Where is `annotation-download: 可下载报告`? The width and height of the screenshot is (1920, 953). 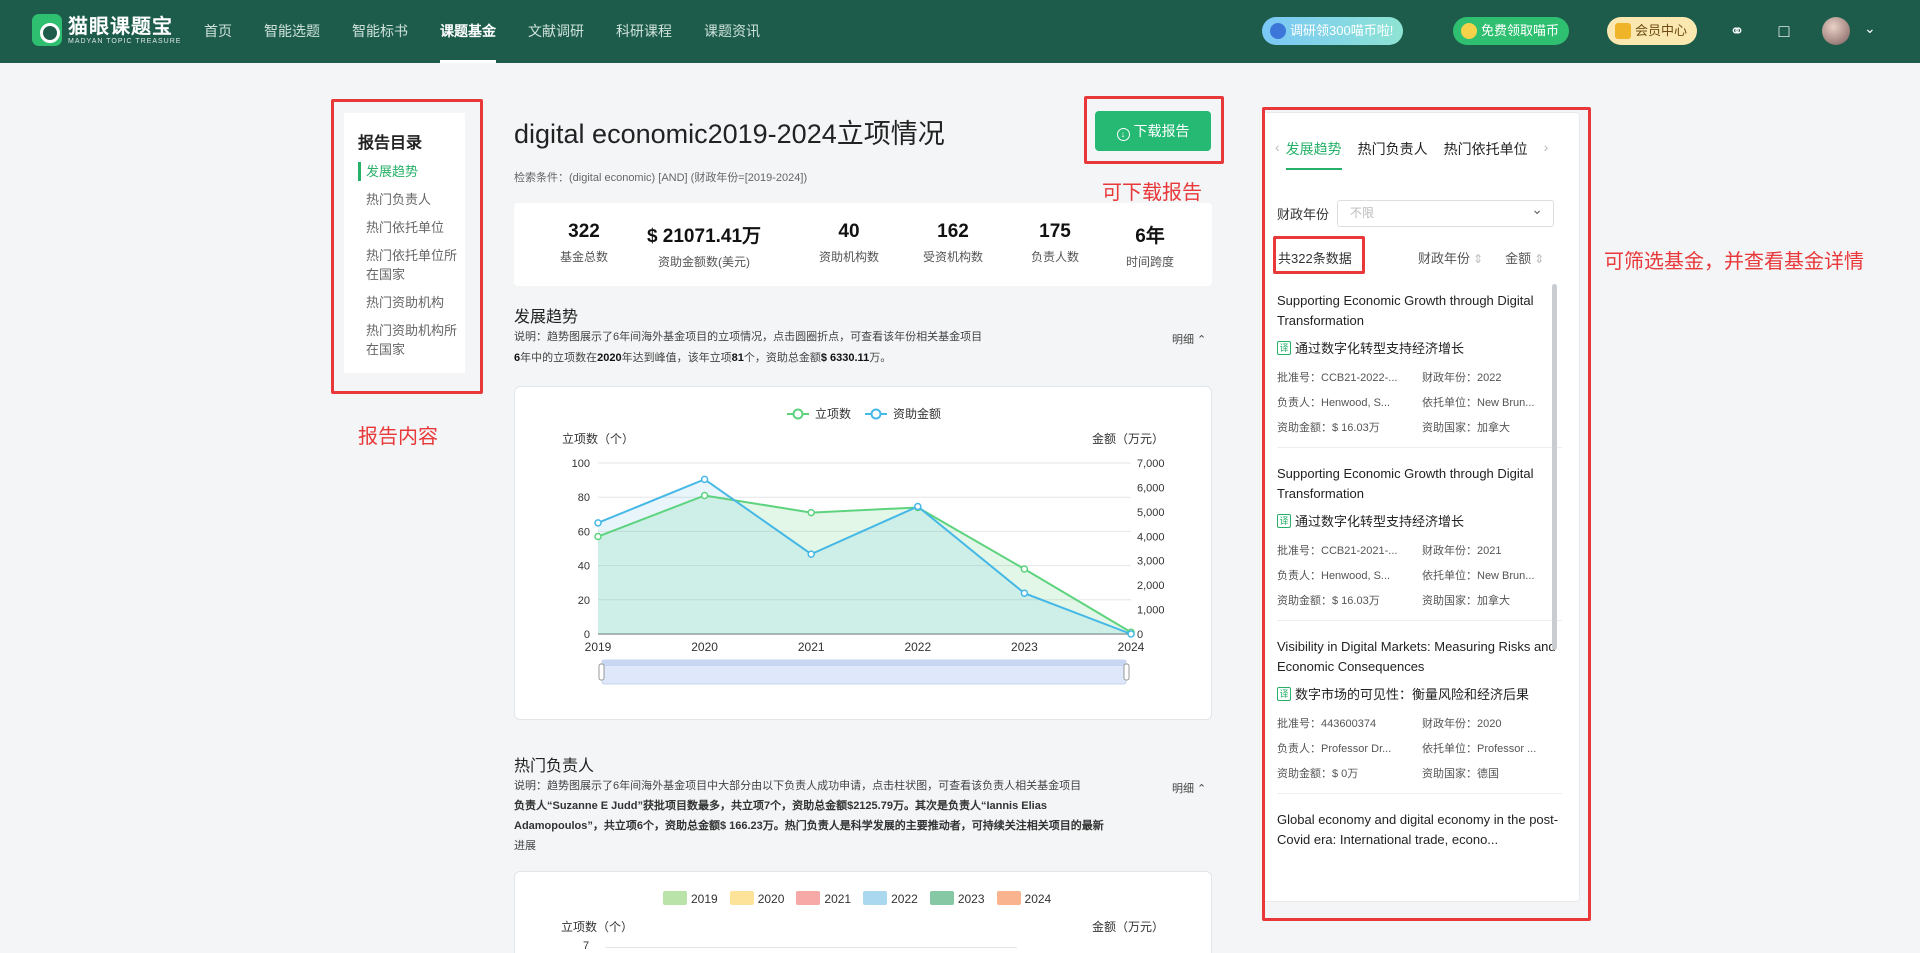 annotation-download: 可下载报告 is located at coordinates (1152, 193).